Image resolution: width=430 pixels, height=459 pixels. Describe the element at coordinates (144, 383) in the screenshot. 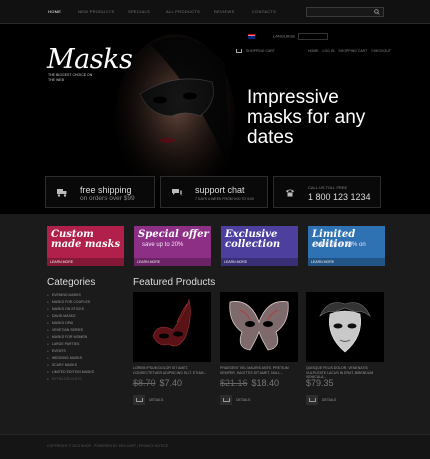

I see `old-price: $8.70` at that location.